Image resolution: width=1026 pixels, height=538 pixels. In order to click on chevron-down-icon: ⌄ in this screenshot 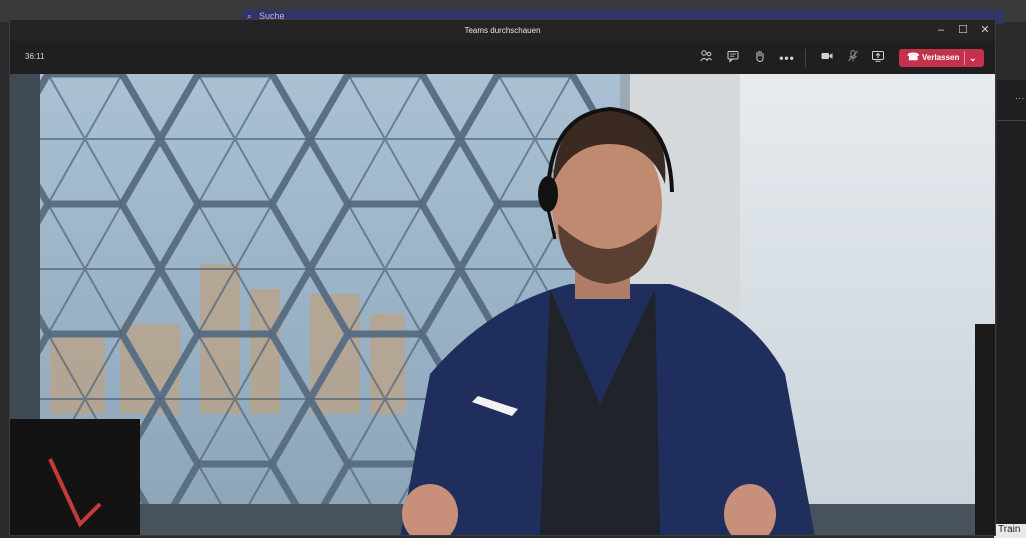, I will do `click(973, 58)`.